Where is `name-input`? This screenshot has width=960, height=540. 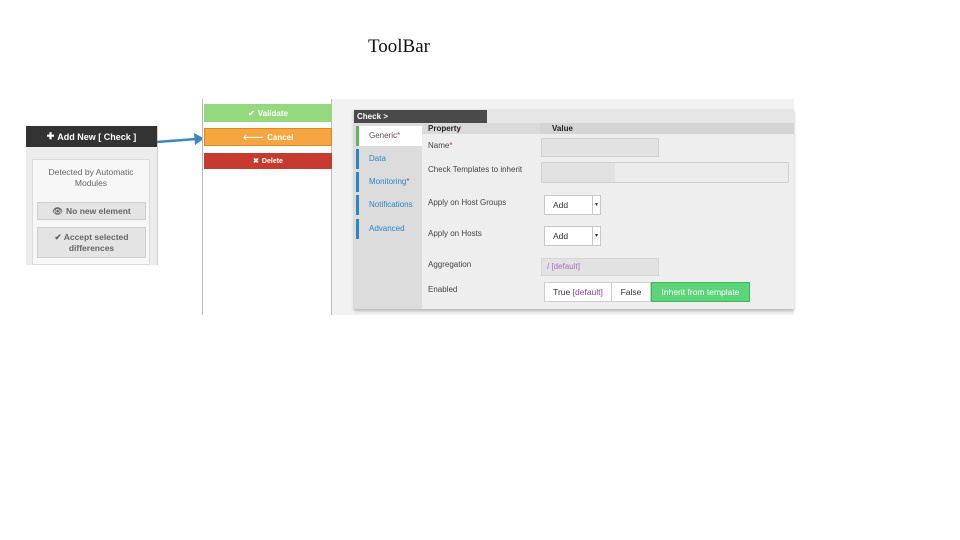
name-input is located at coordinates (600, 147).